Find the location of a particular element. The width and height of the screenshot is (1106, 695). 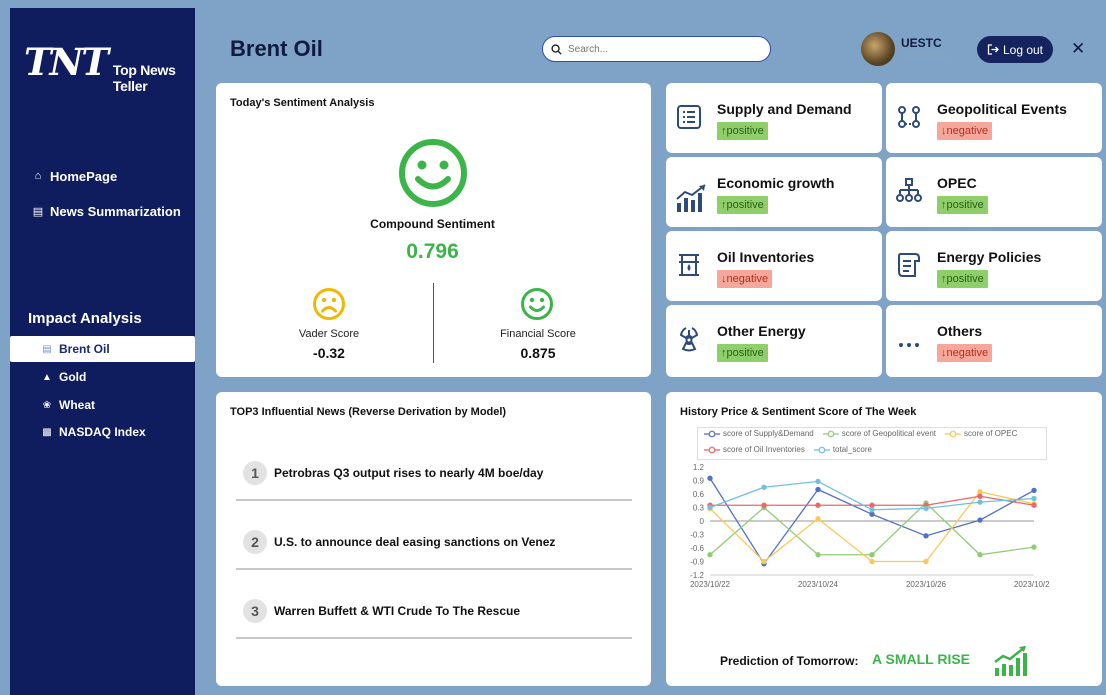

x-tick-label: 2023/10/24 is located at coordinates (818, 584).